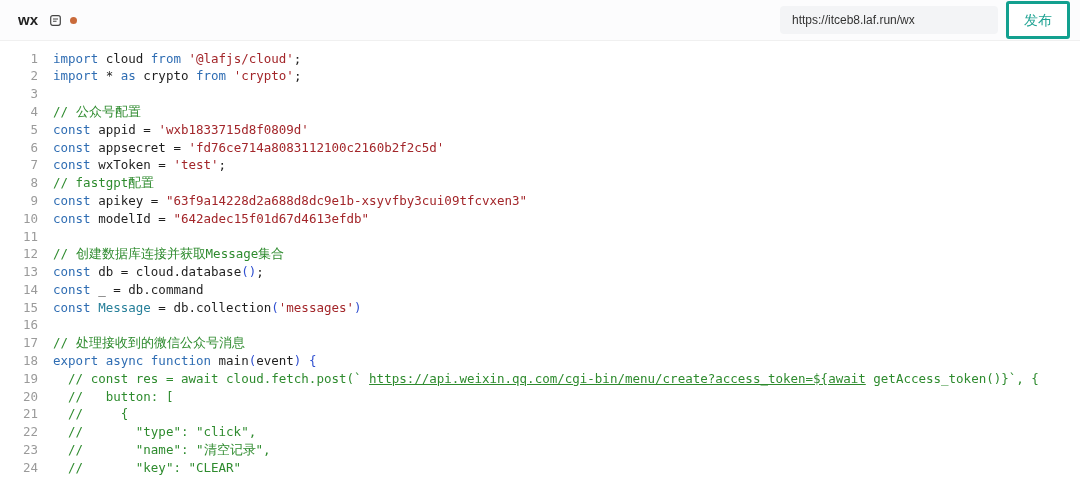 The height and width of the screenshot is (494, 1080). Describe the element at coordinates (158, 272) in the screenshot. I see `code-line: const db = cloud.database();` at that location.